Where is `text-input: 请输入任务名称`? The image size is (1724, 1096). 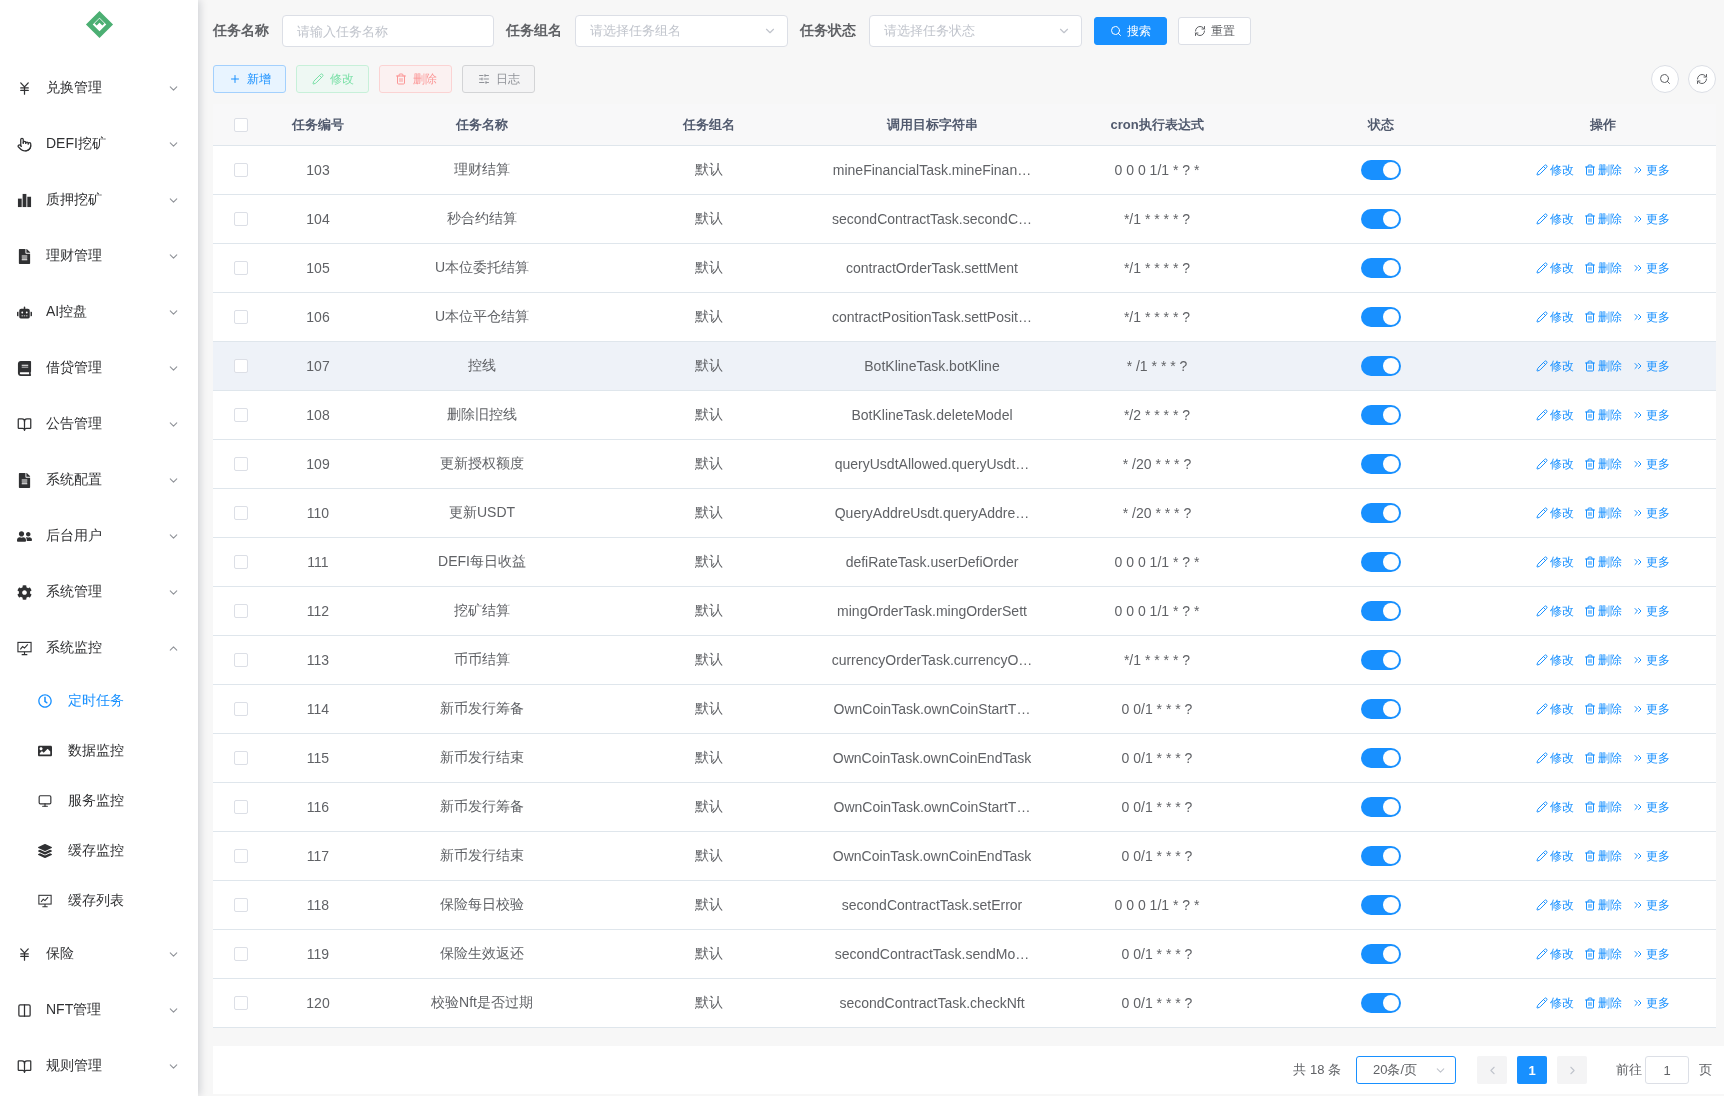 text-input: 请输入任务名称 is located at coordinates (388, 31).